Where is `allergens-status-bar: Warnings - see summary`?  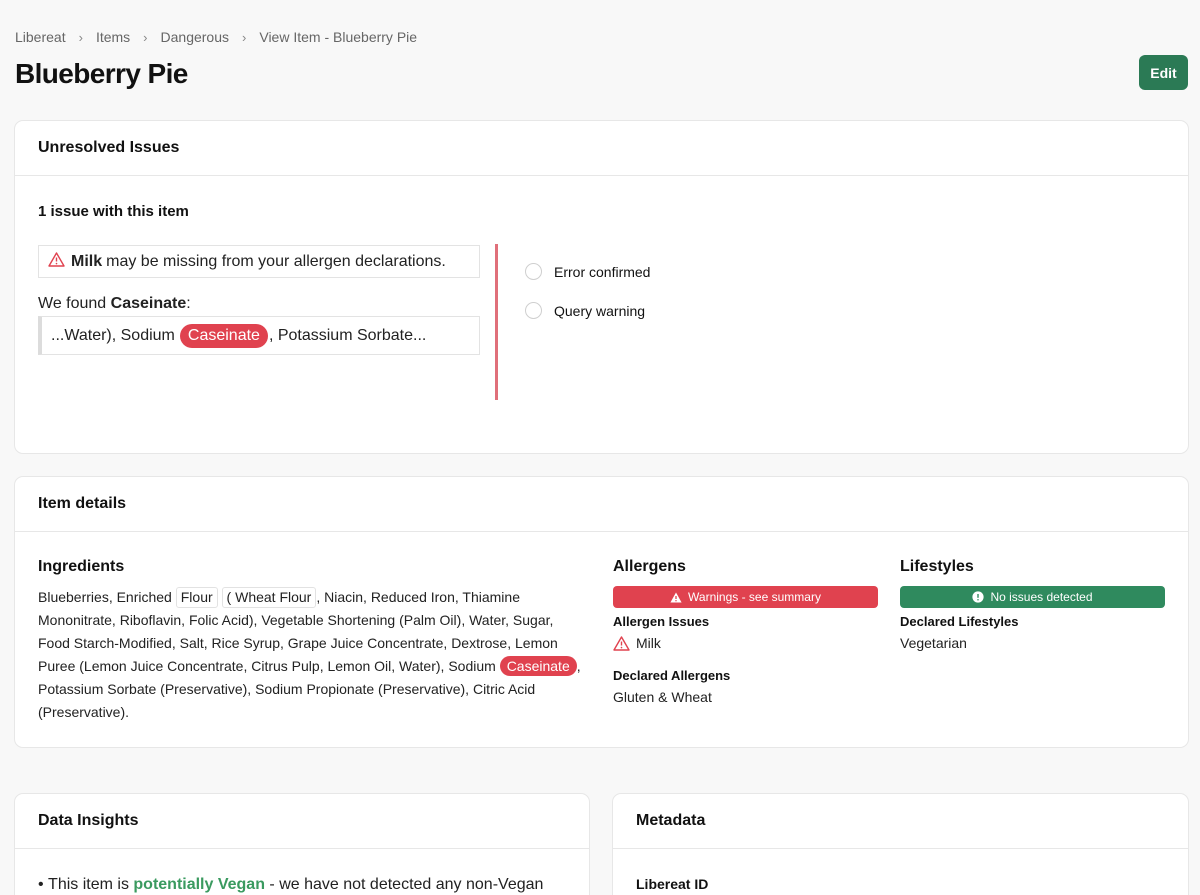
allergens-status-bar: Warnings - see summary is located at coordinates (745, 597).